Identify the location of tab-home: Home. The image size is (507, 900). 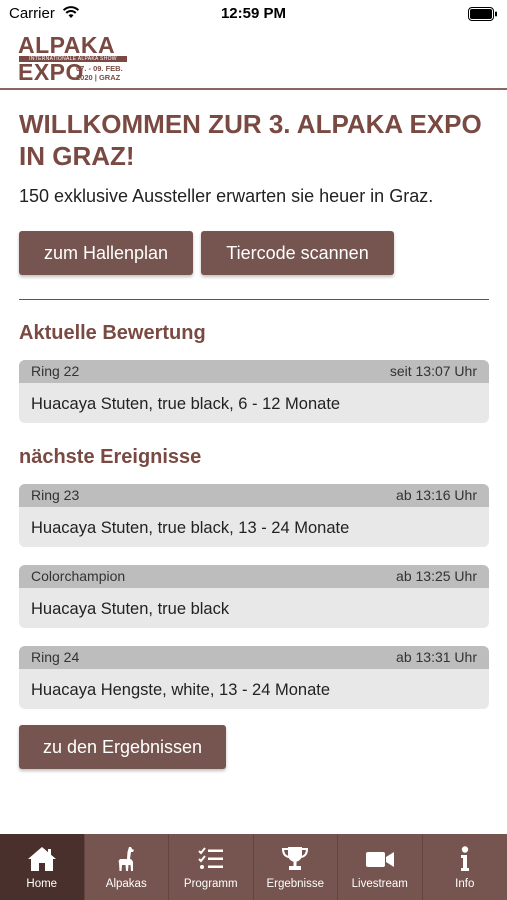
(42, 867).